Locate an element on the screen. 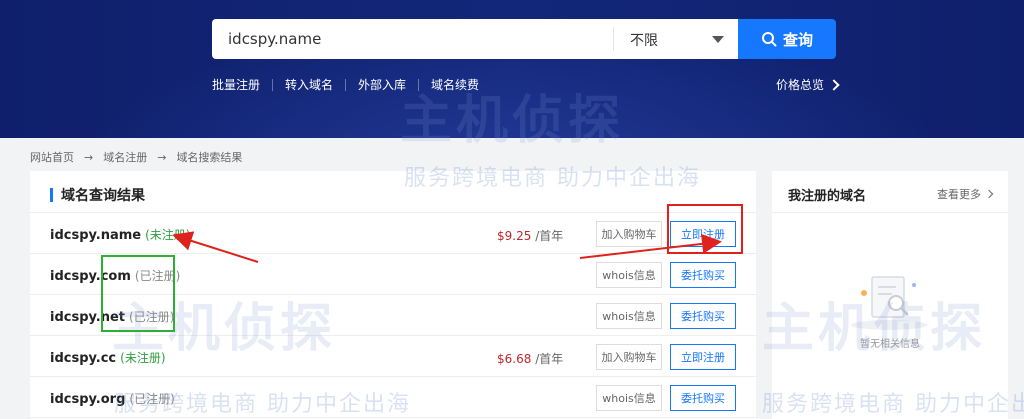 This screenshot has width=1024, height=419. my-domains-panel: 我注册的域名 查看更多 暂无相关信息 is located at coordinates (890, 295).